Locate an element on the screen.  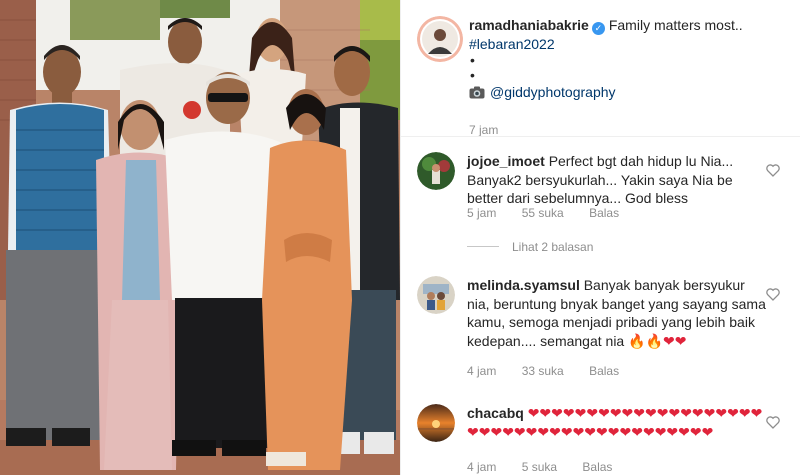
view-replies-button: Lihat 2 balasan is located at coordinates (530, 247).